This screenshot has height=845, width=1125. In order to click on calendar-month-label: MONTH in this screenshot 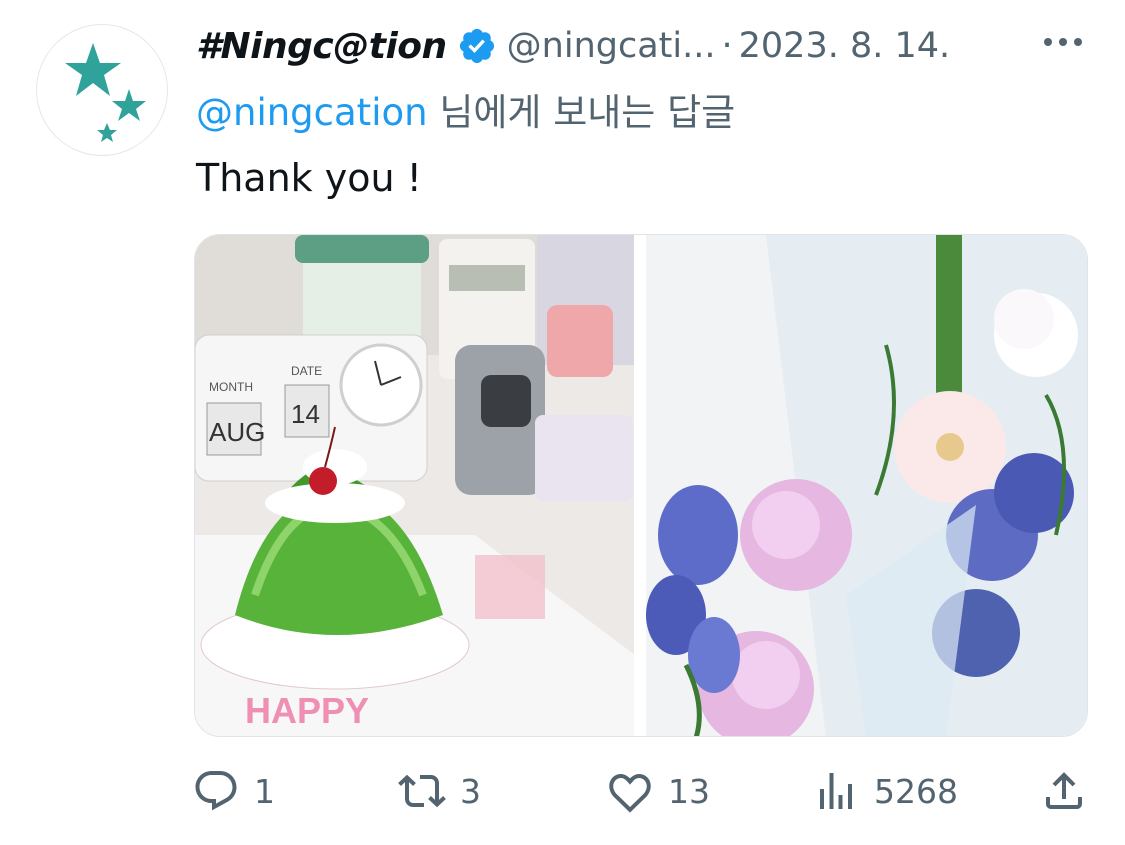, I will do `click(231, 387)`.